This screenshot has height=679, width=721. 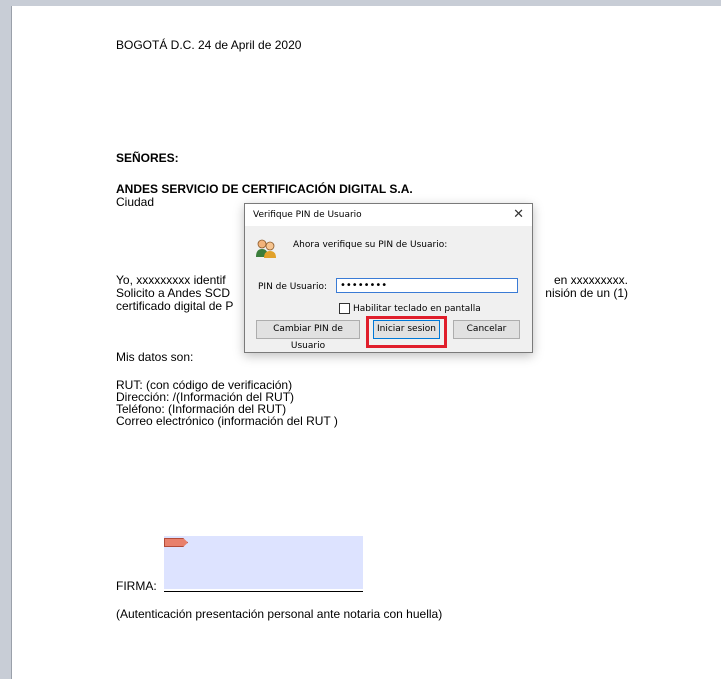 I want to click on city-line: Ciudad, so click(x=135, y=202).